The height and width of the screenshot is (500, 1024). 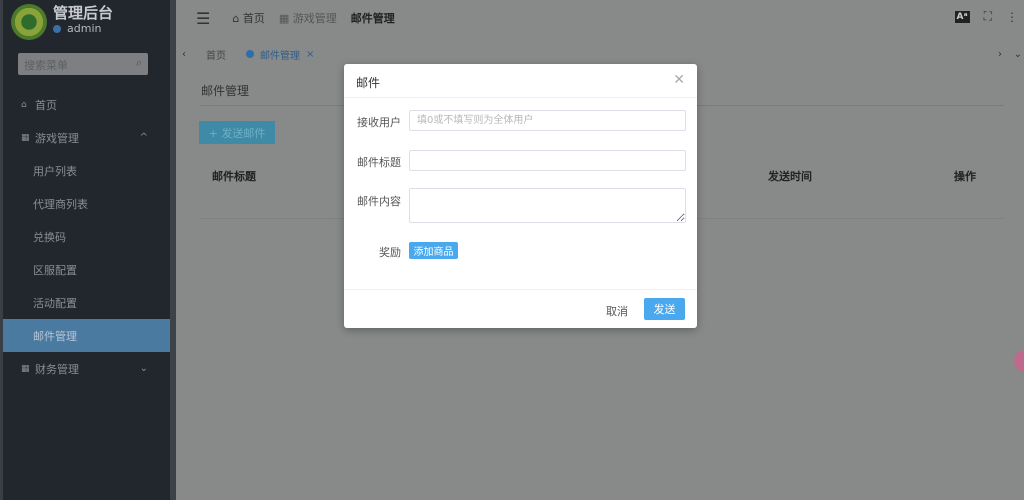 I want to click on tag-mail: 邮件管理 ×, so click(x=280, y=54).